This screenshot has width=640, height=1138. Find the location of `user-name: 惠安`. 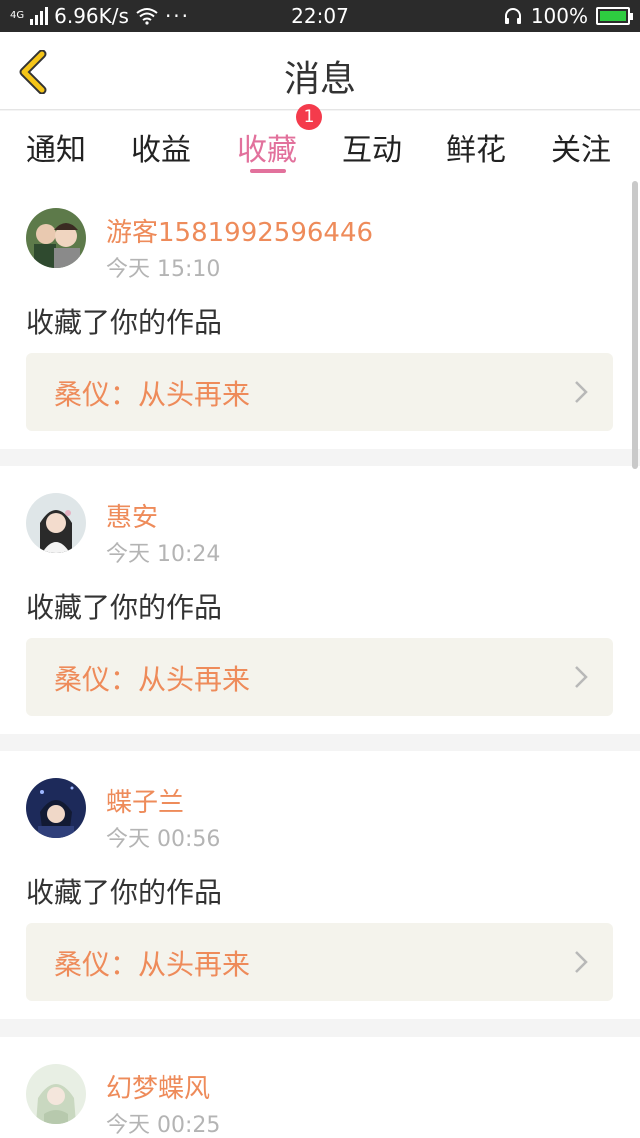

user-name: 惠安 is located at coordinates (132, 515).